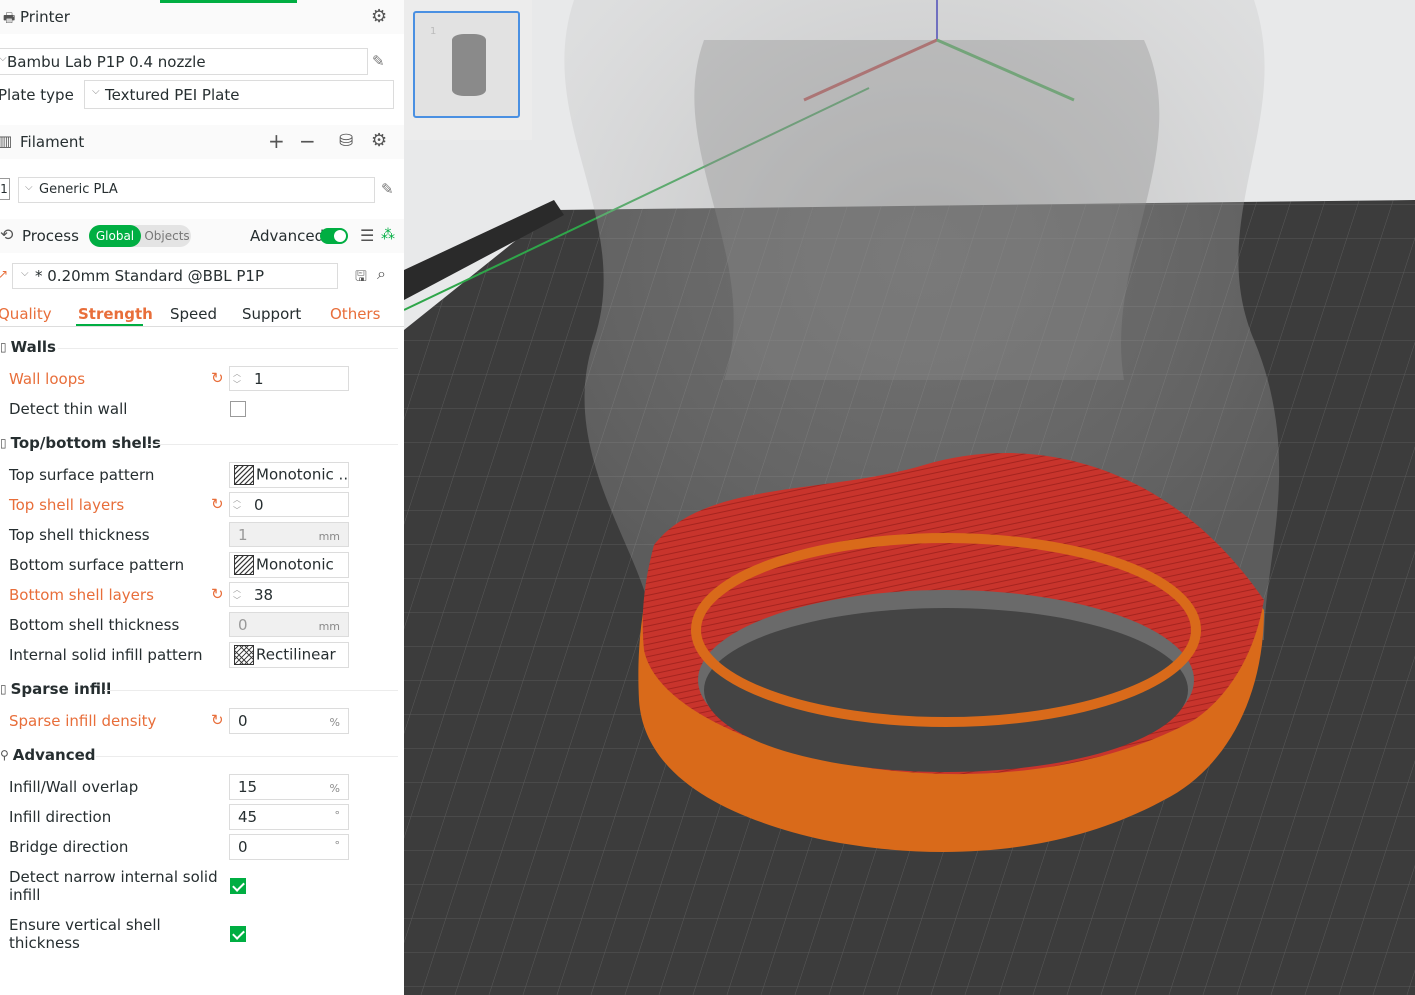 Image resolution: width=1415 pixels, height=995 pixels. What do you see at coordinates (346, 141) in the screenshot?
I see `filament-sync-icon: ⛁` at bounding box center [346, 141].